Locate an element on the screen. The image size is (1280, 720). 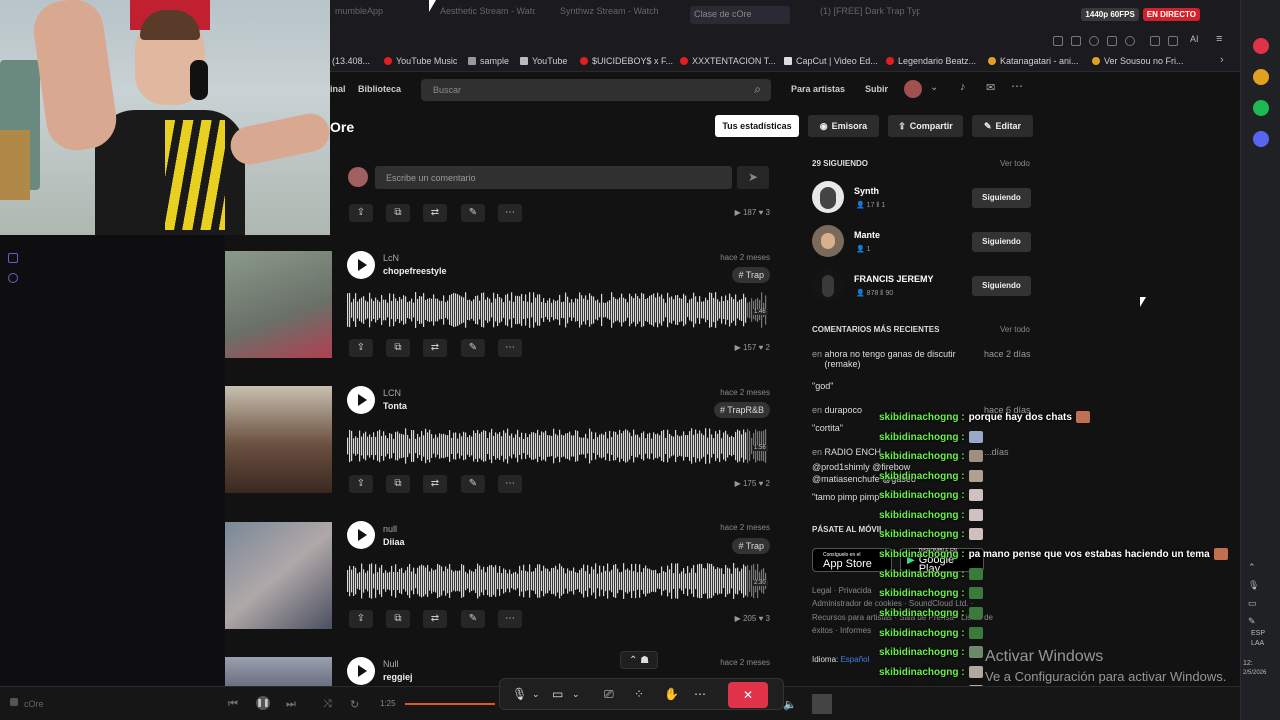
language-selector: Idioma: Español is located at coordinates (840, 659).